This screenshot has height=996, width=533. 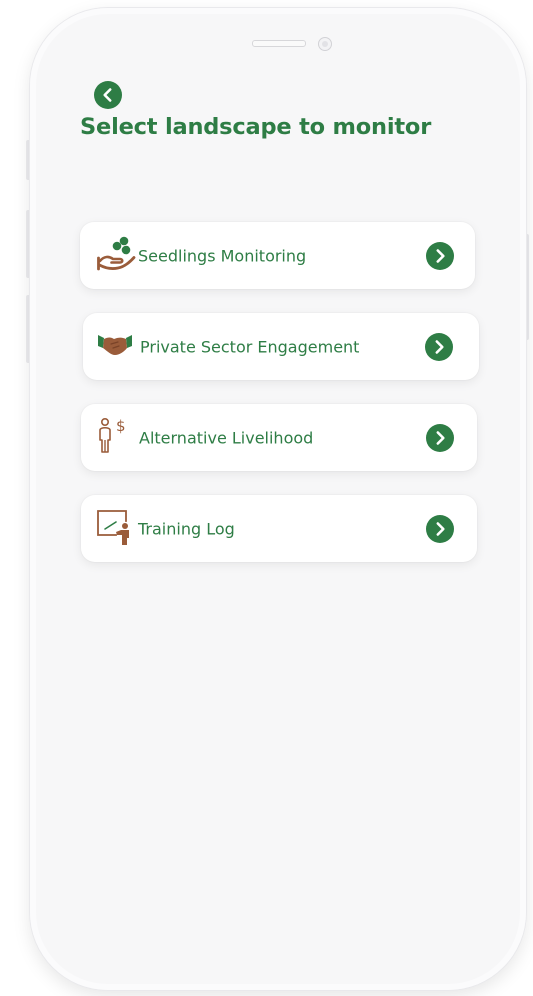 What do you see at coordinates (279, 528) in the screenshot?
I see `menu-item-training-log: Training Log` at bounding box center [279, 528].